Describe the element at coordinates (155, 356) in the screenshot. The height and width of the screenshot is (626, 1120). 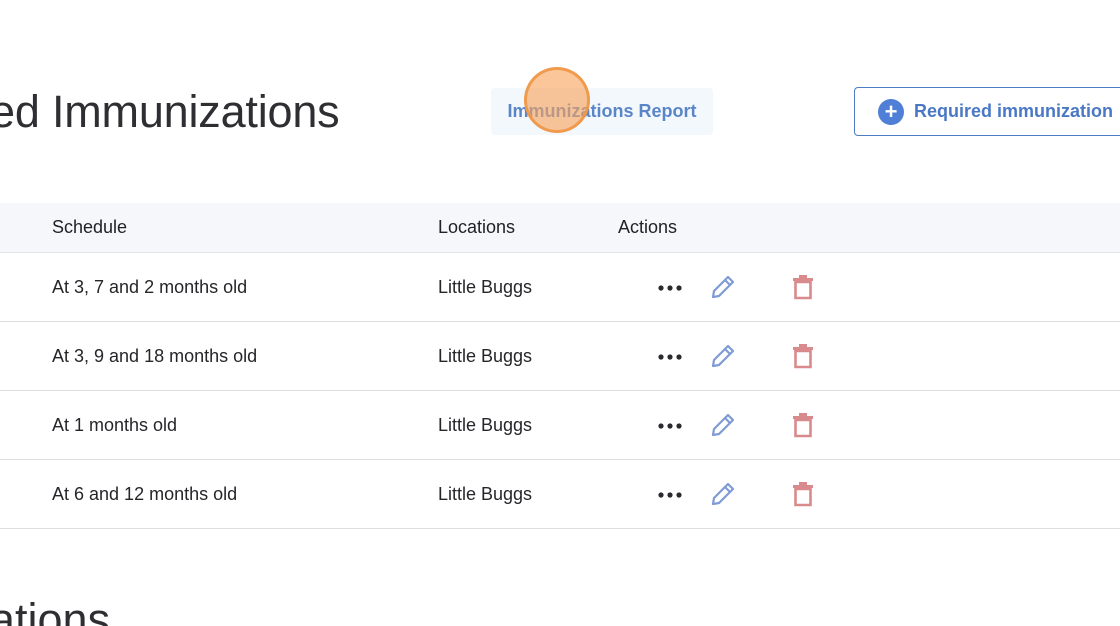
I see `schedule-cell: At 3, 9 and 18 months old` at that location.